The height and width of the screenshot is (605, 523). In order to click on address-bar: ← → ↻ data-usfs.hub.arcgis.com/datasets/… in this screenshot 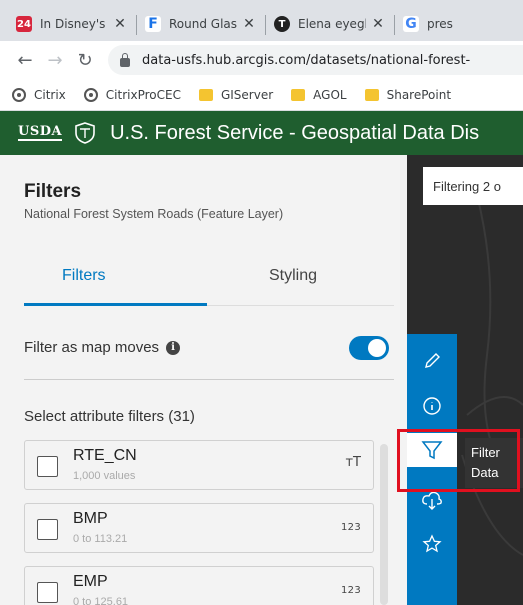, I will do `click(261, 60)`.